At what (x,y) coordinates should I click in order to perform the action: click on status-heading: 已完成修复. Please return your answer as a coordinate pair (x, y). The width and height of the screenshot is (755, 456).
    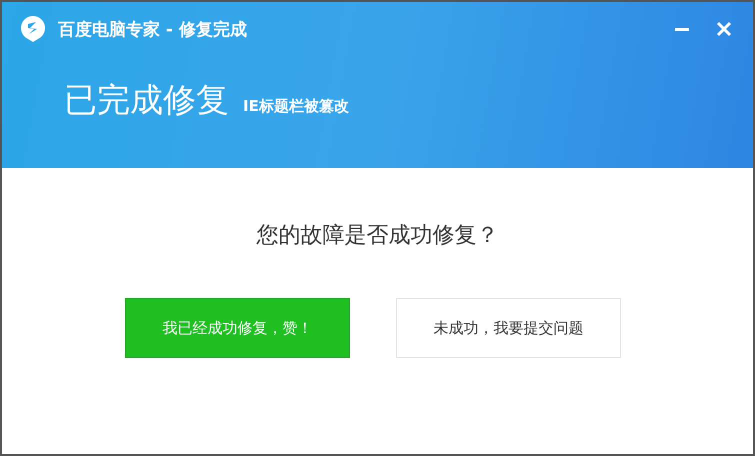
    Looking at the image, I should click on (146, 100).